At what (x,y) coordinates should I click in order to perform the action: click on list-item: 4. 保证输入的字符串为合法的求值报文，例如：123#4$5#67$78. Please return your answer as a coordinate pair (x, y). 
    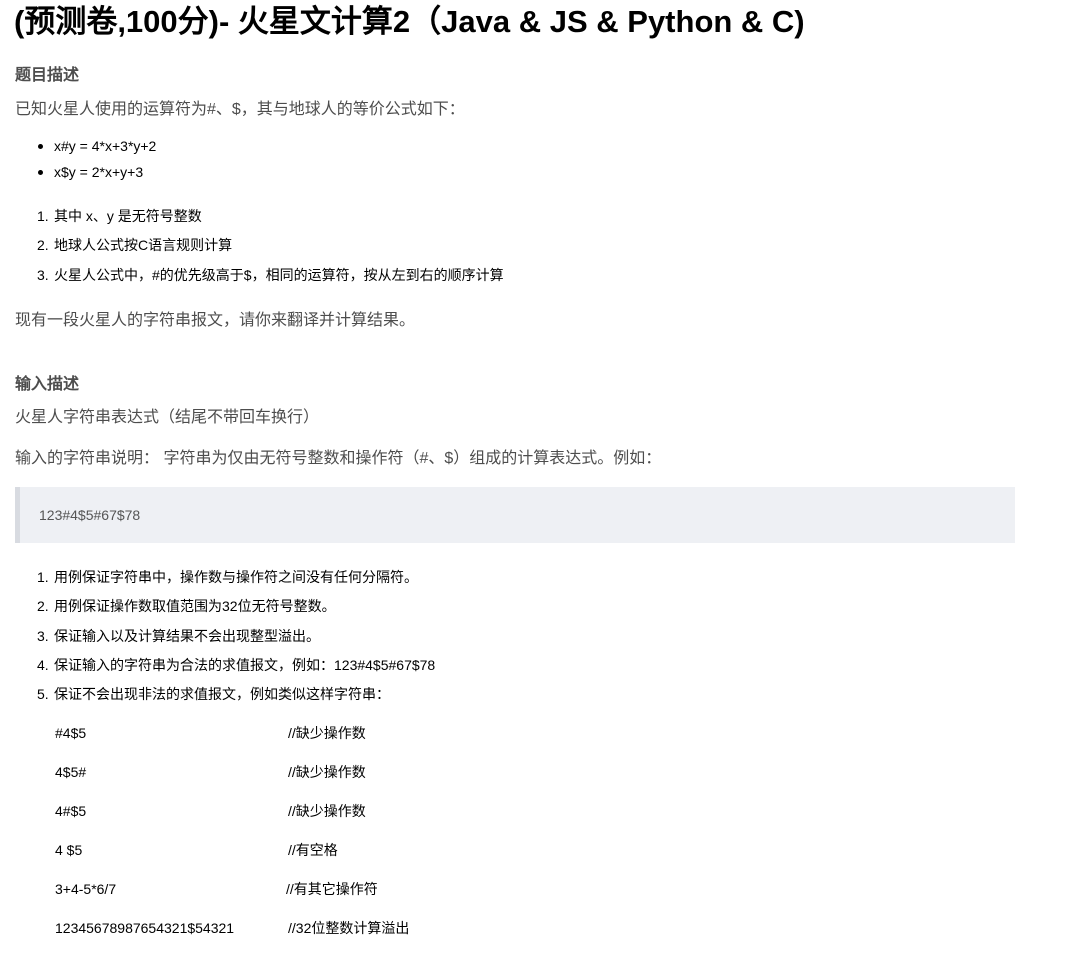
    Looking at the image, I should click on (236, 665).